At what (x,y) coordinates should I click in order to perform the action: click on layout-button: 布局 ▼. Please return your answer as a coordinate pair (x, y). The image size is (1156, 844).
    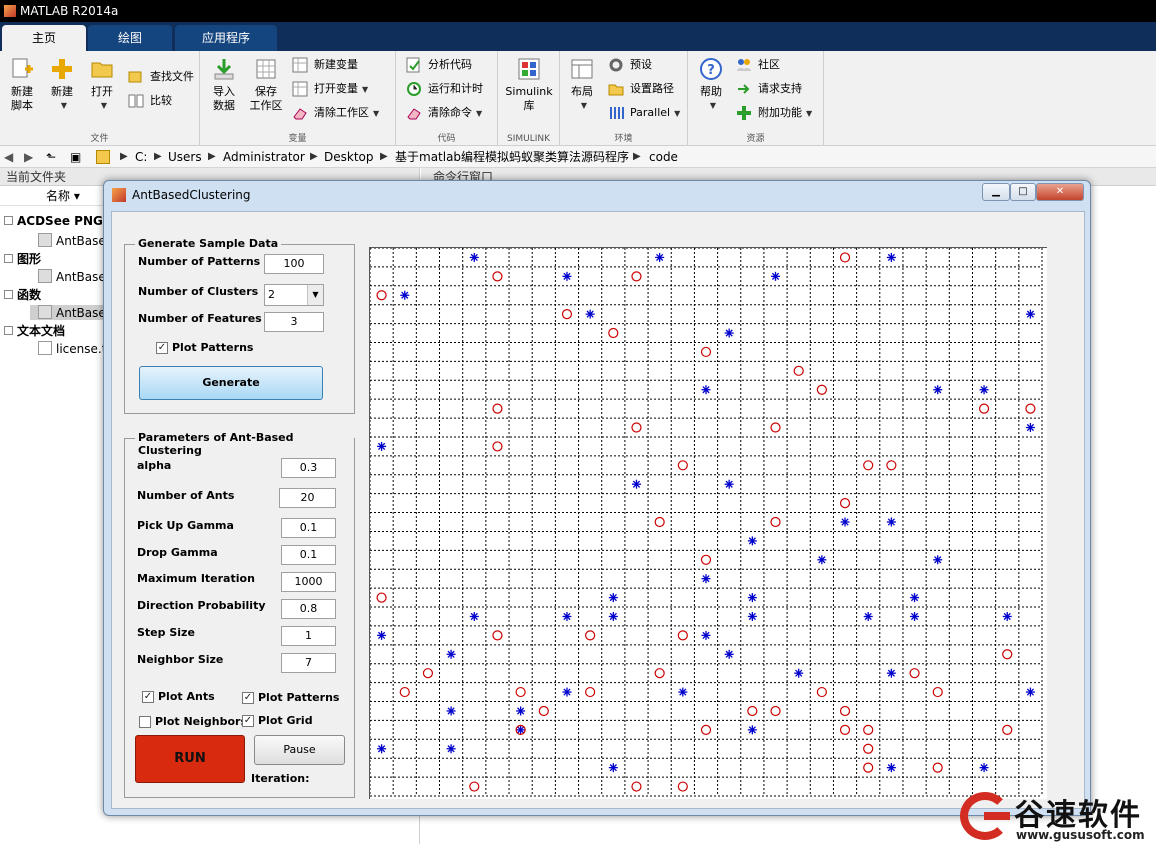
    Looking at the image, I should click on (582, 85).